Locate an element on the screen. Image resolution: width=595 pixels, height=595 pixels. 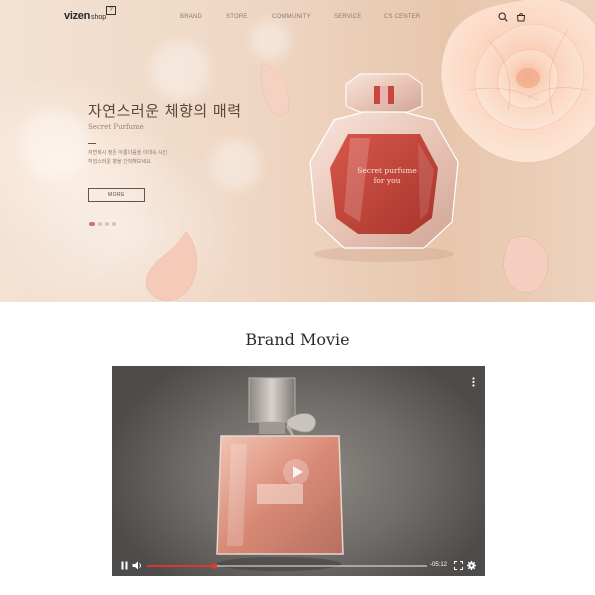
nav-item-store: STORE is located at coordinates (237, 17).